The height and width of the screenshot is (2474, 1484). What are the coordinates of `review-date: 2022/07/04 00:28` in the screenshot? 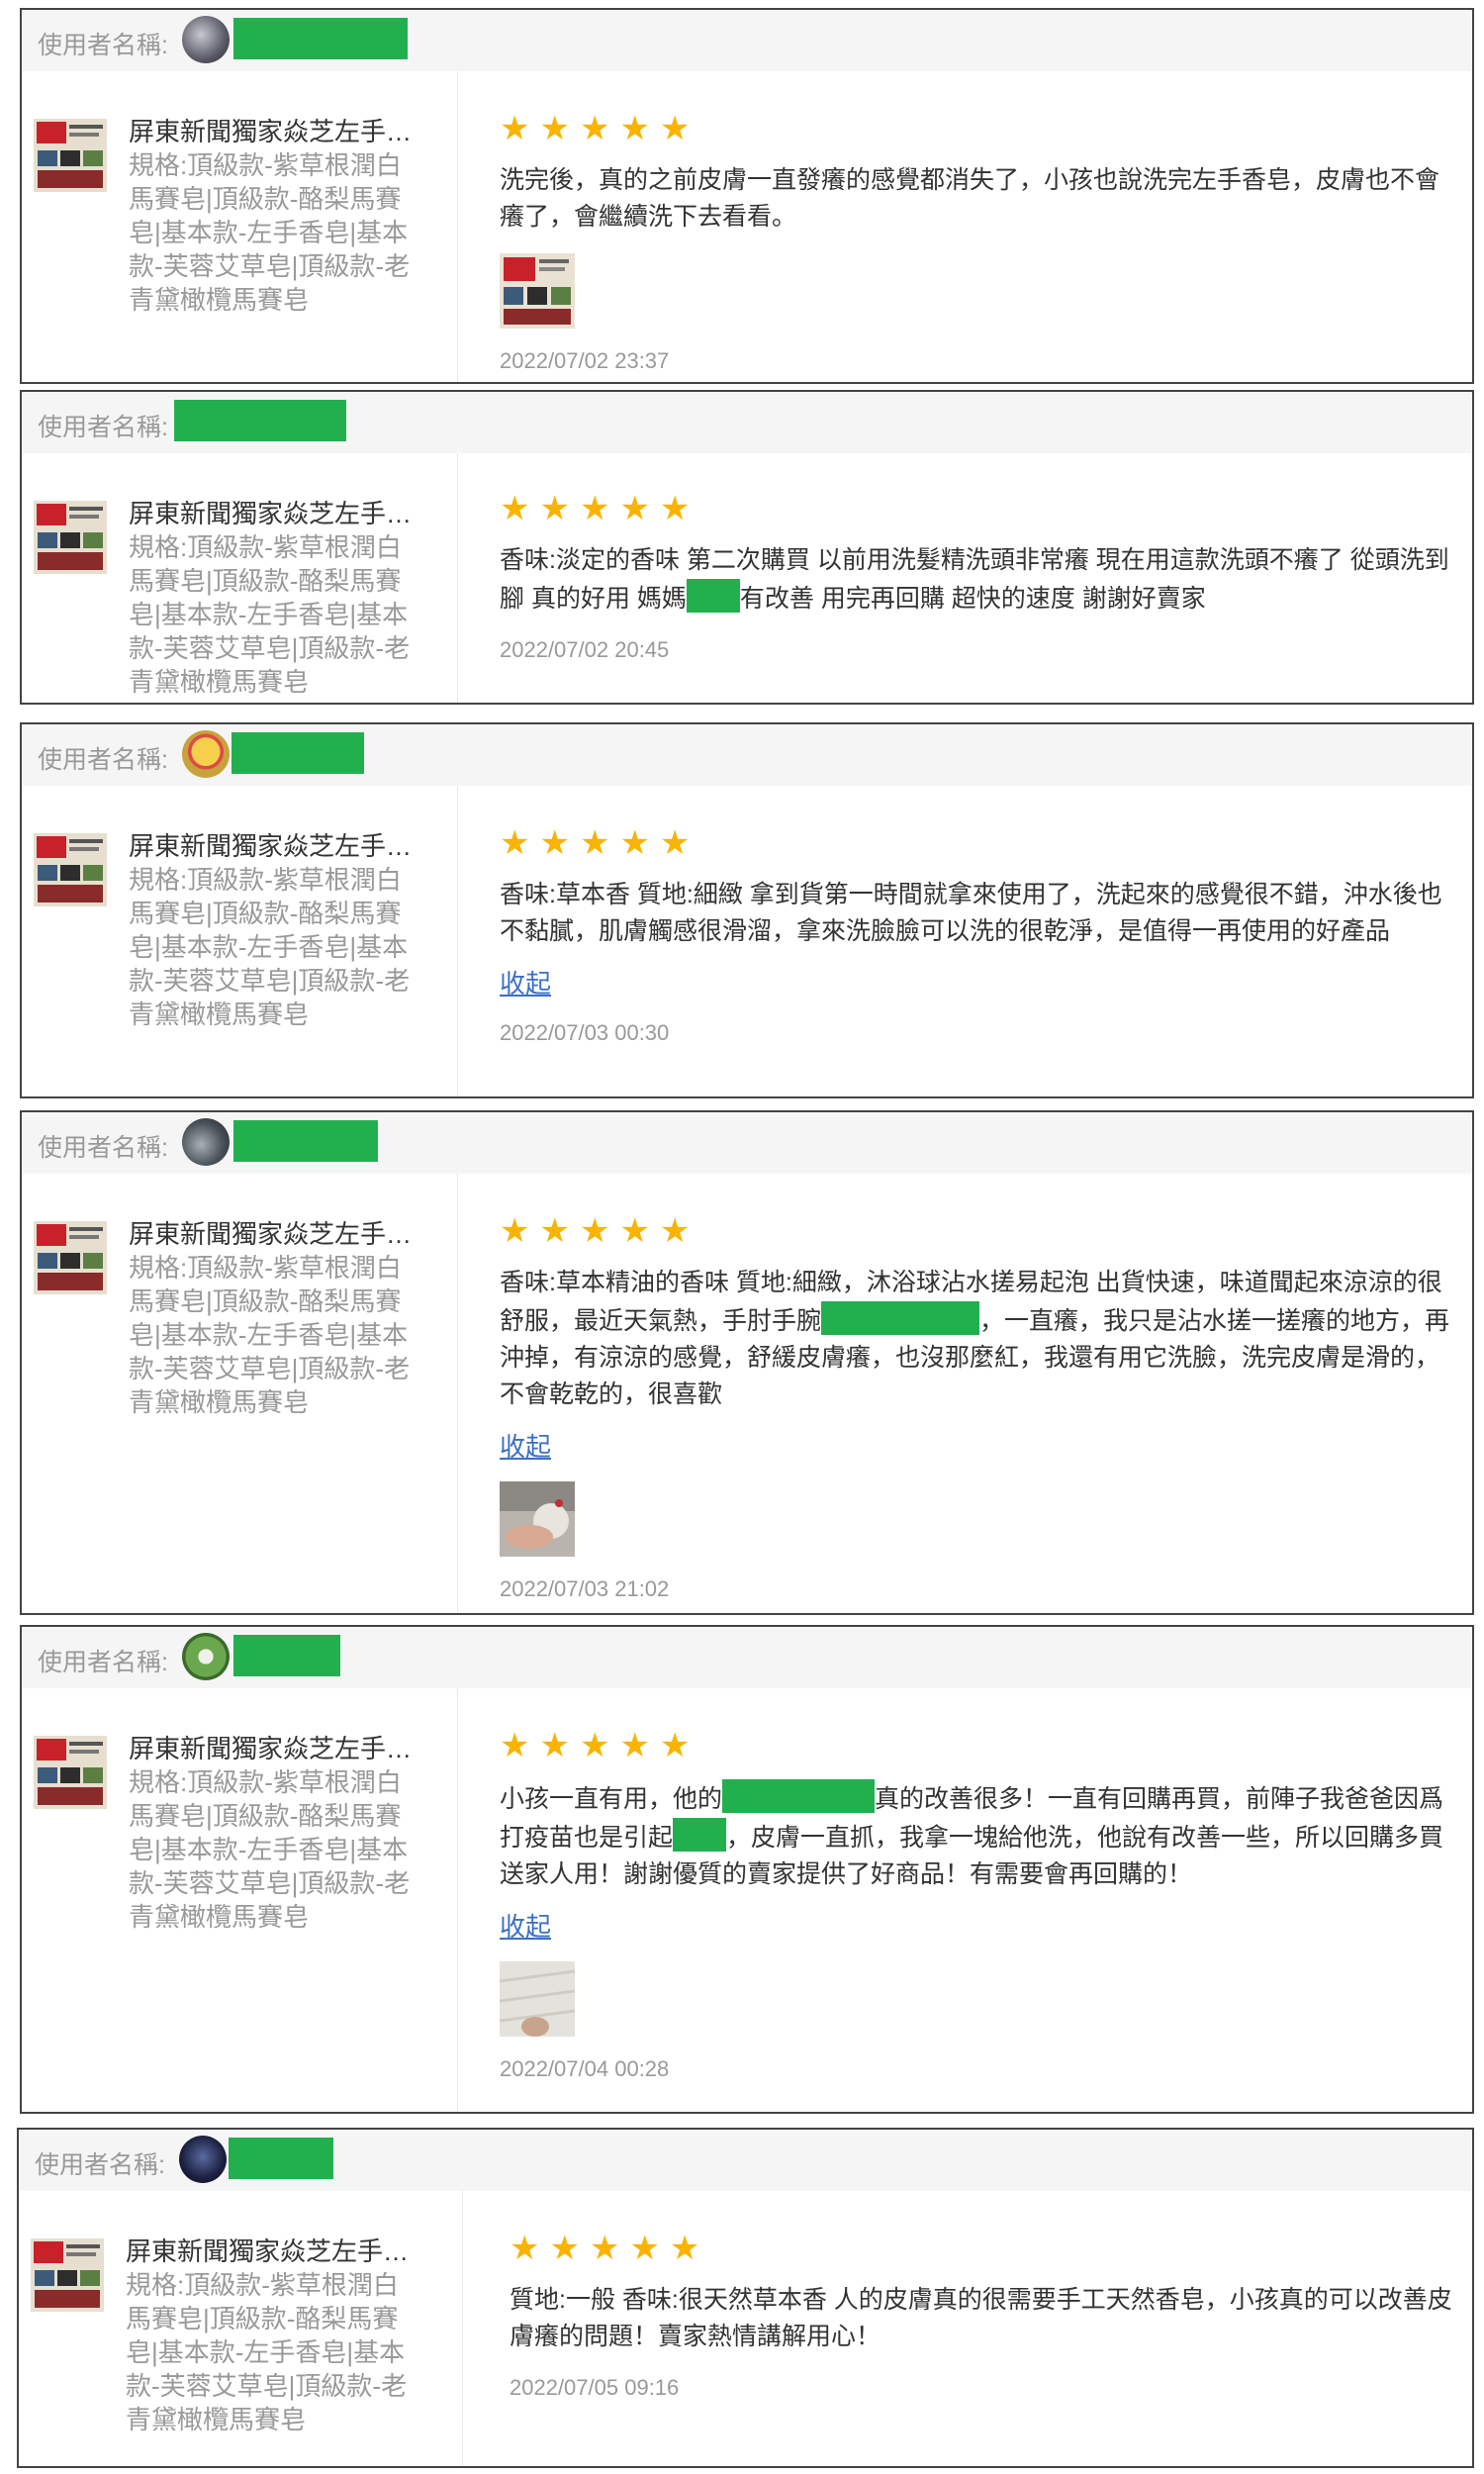 It's located at (585, 2068).